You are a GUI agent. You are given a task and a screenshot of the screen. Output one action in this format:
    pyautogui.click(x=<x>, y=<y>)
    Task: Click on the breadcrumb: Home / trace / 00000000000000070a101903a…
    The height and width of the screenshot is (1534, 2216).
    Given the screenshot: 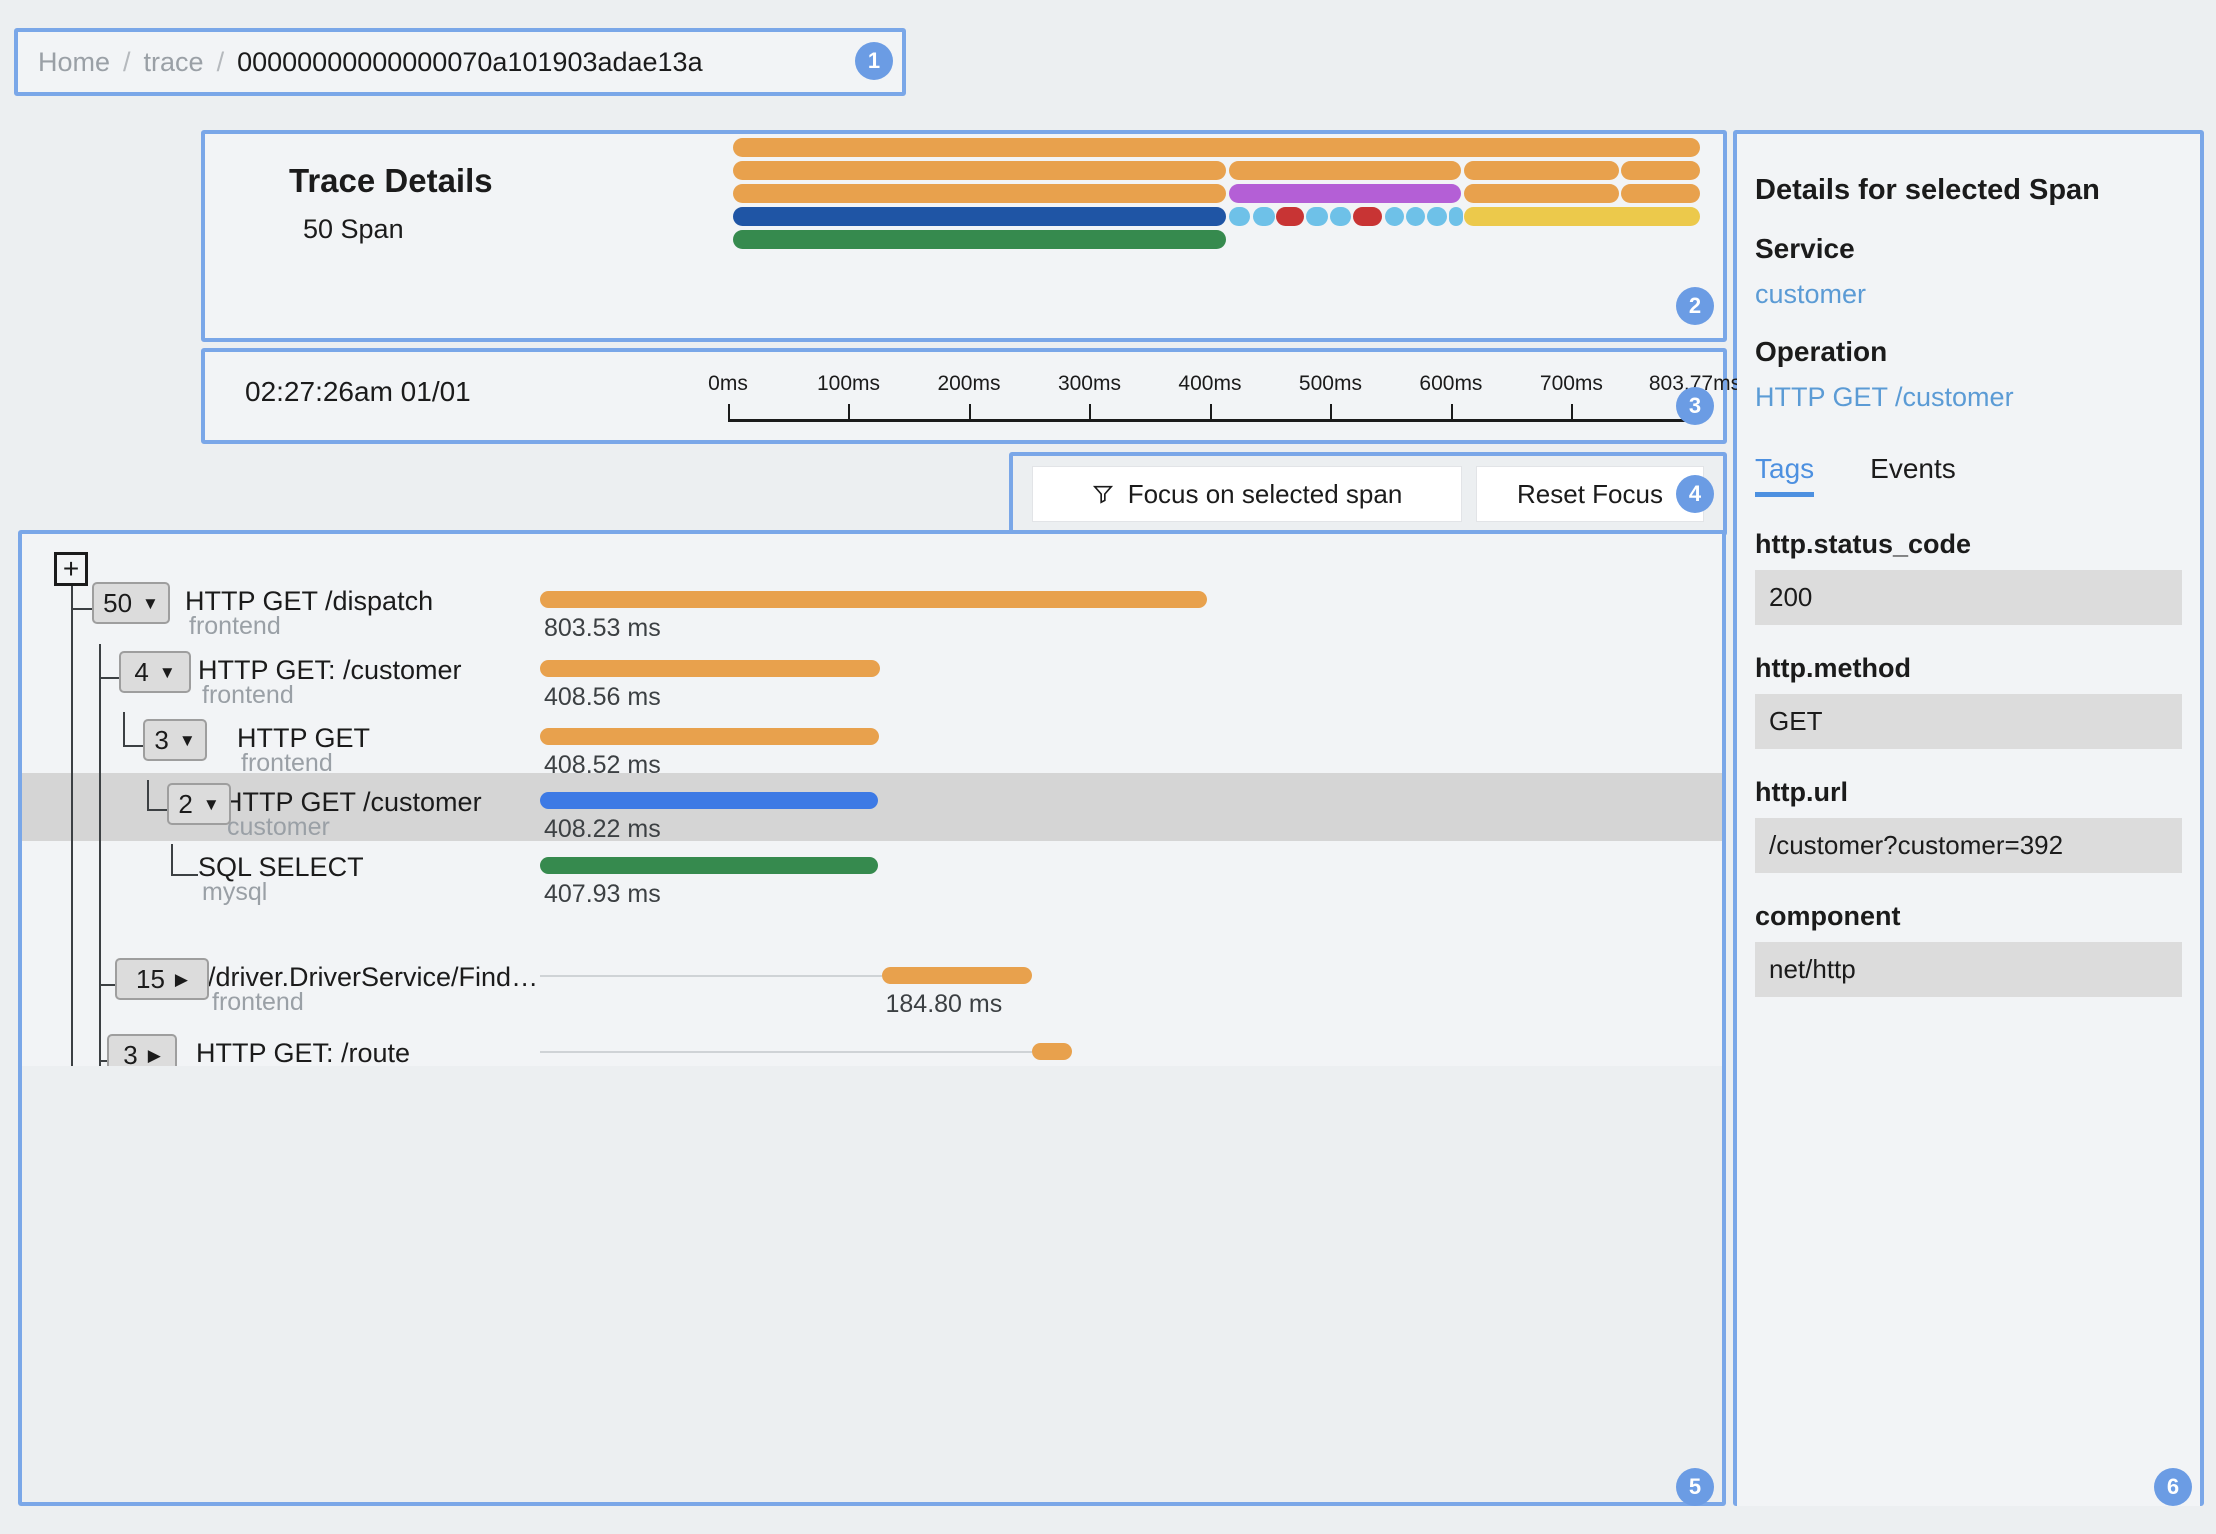 What is the action you would take?
    pyautogui.click(x=460, y=62)
    